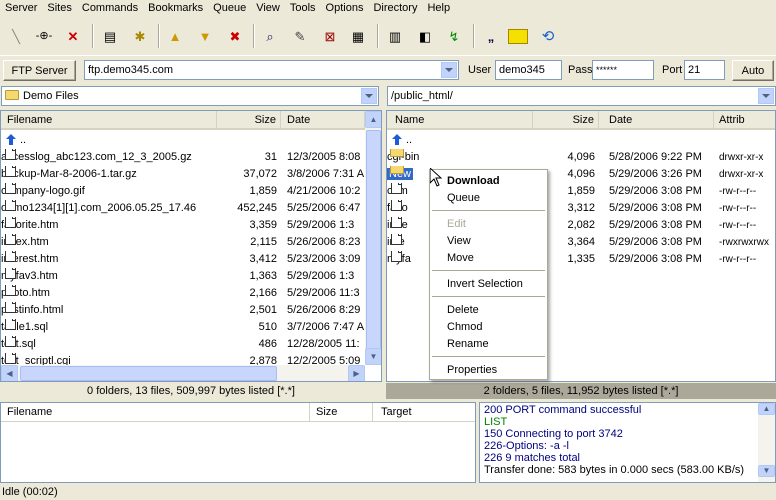 The width and height of the screenshot is (776, 500). I want to click on host-field: ftp.demo345.com, so click(271, 70).